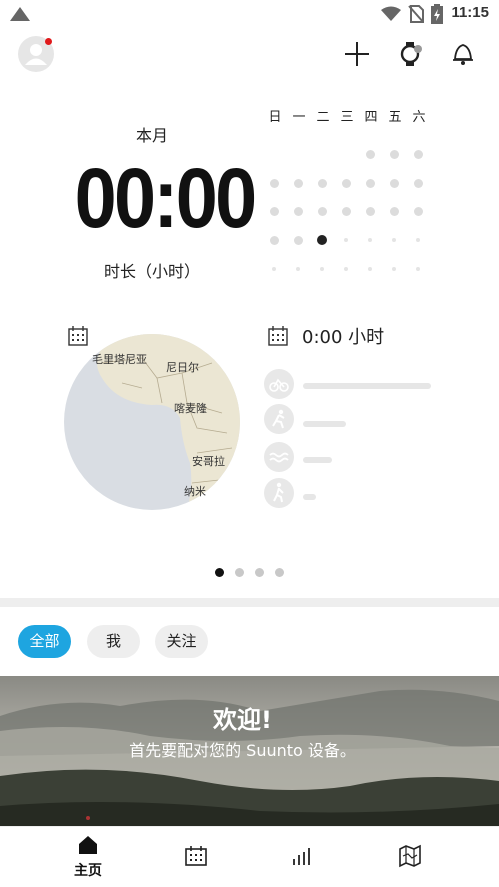  Describe the element at coordinates (48, 41) in the screenshot. I see `notification-dot` at that location.